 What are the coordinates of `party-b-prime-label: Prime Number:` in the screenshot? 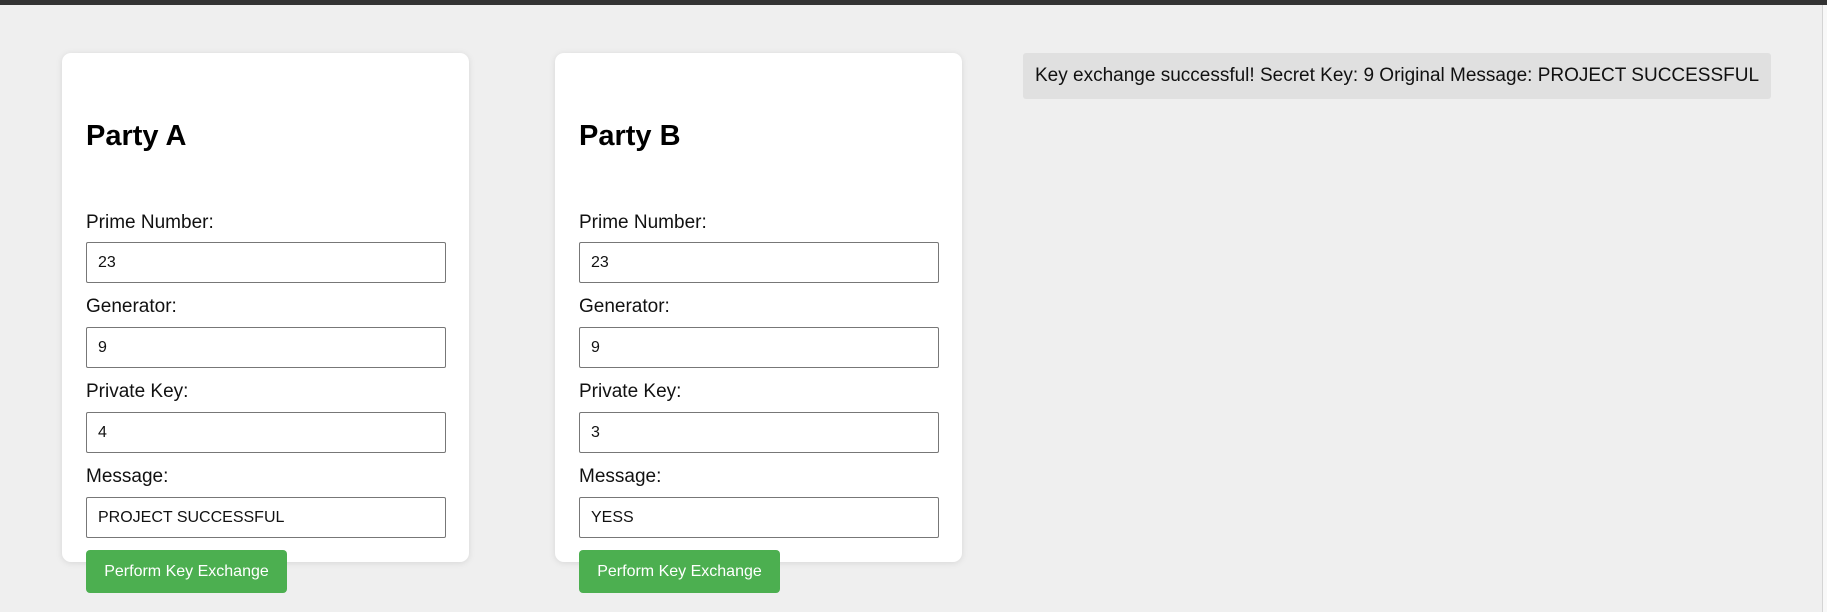 It's located at (643, 222).